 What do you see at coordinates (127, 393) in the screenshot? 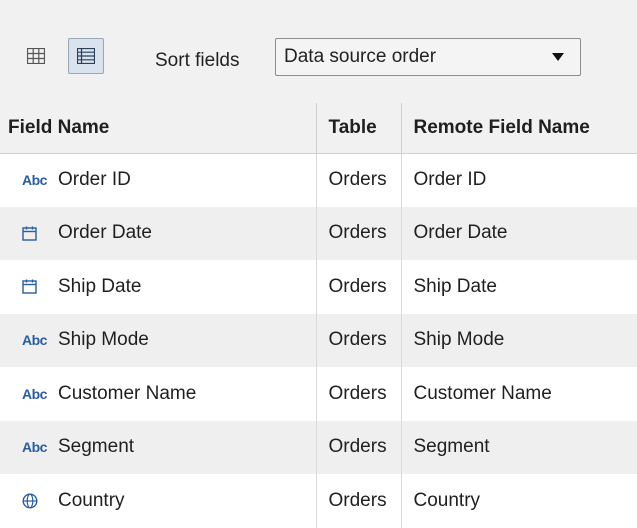
I see `field-name: Customer Name` at bounding box center [127, 393].